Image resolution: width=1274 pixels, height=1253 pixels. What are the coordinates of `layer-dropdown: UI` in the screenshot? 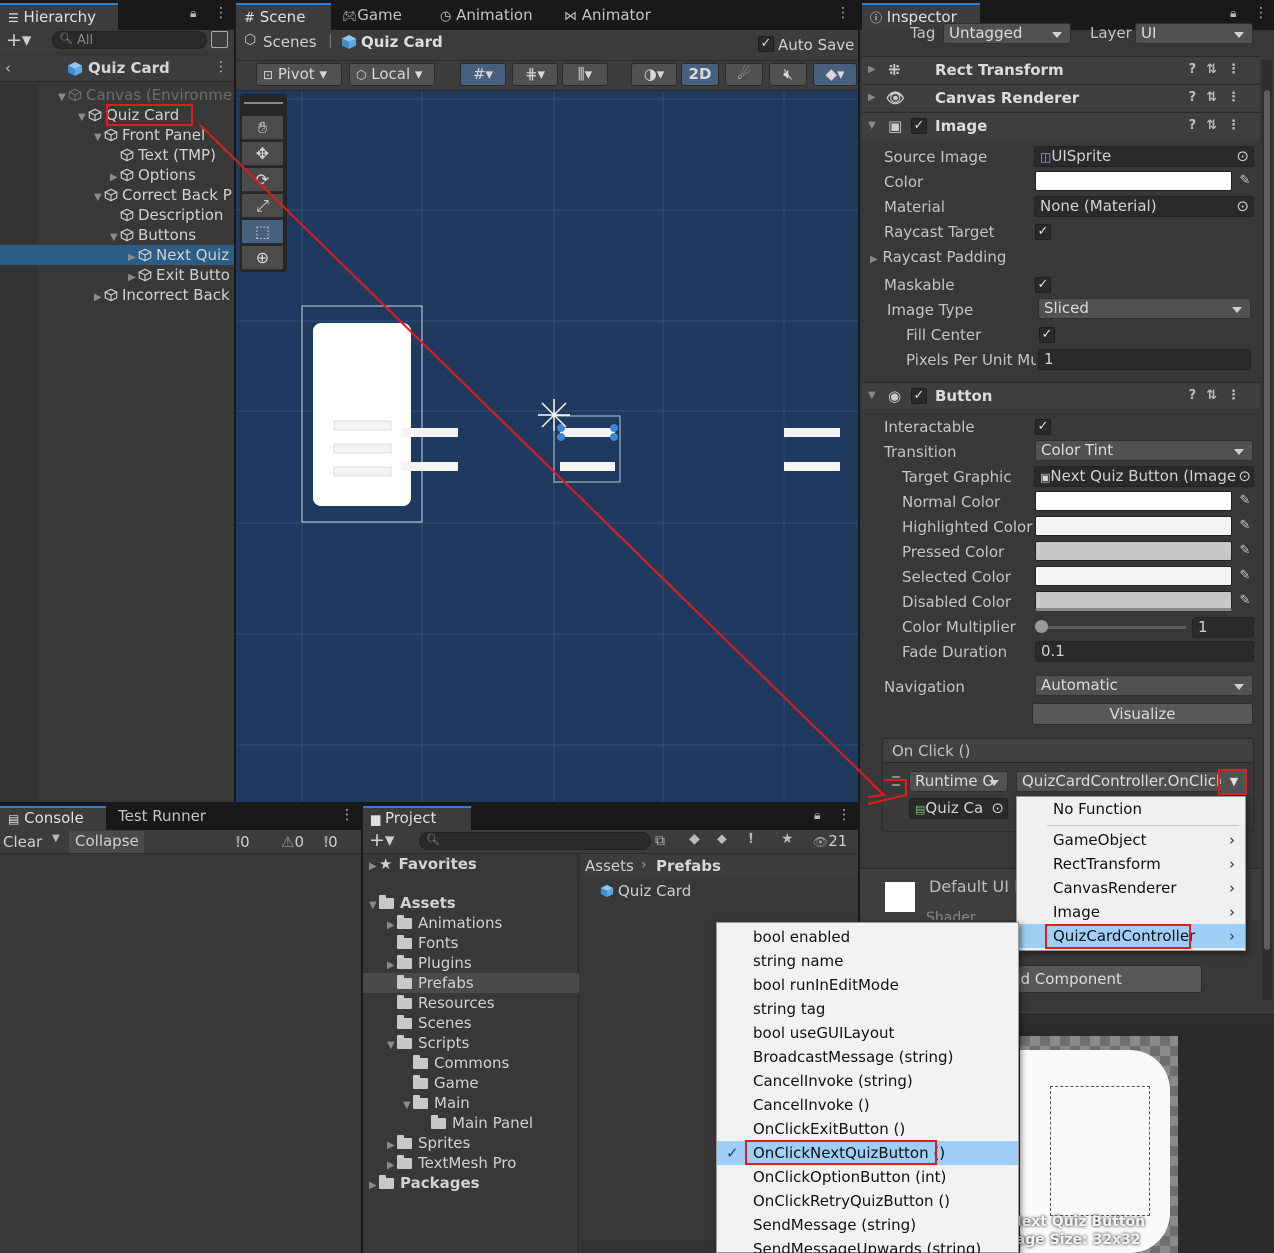 It's located at (1194, 33).